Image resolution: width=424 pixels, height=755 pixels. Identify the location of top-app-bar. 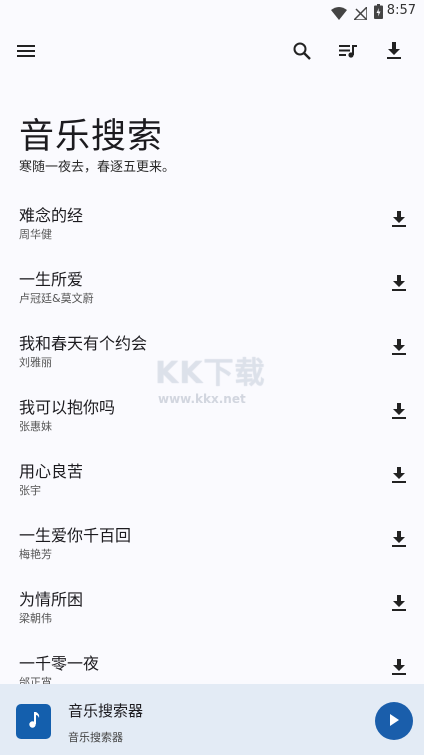
(212, 53).